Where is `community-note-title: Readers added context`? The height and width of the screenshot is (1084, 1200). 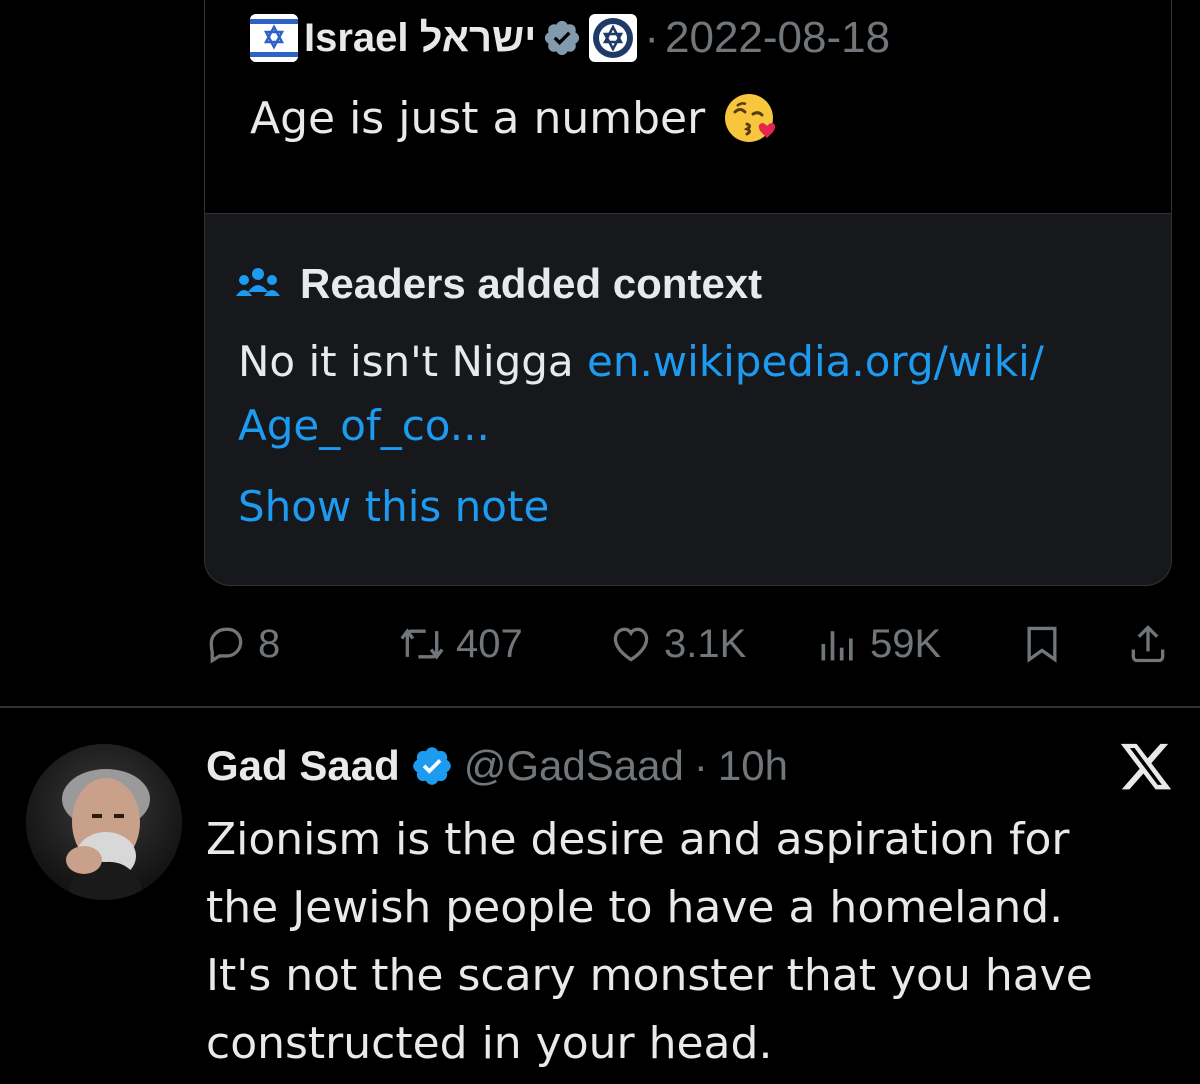 community-note-title: Readers added context is located at coordinates (531, 283).